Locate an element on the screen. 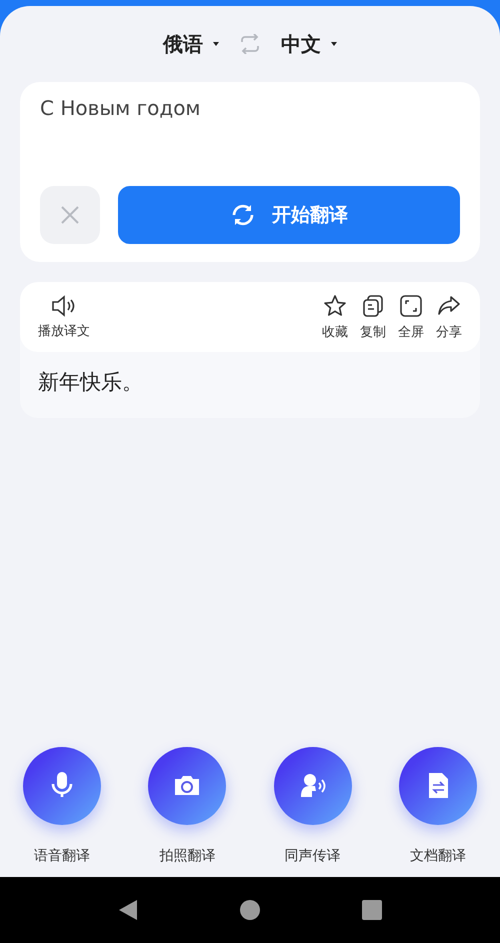  copy-button: 复制 is located at coordinates (373, 317).